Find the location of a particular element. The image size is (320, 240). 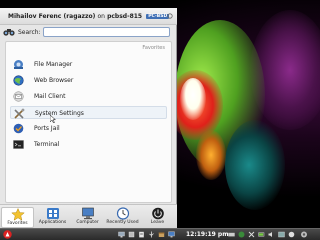

terminal-icon is located at coordinates (18, 144).